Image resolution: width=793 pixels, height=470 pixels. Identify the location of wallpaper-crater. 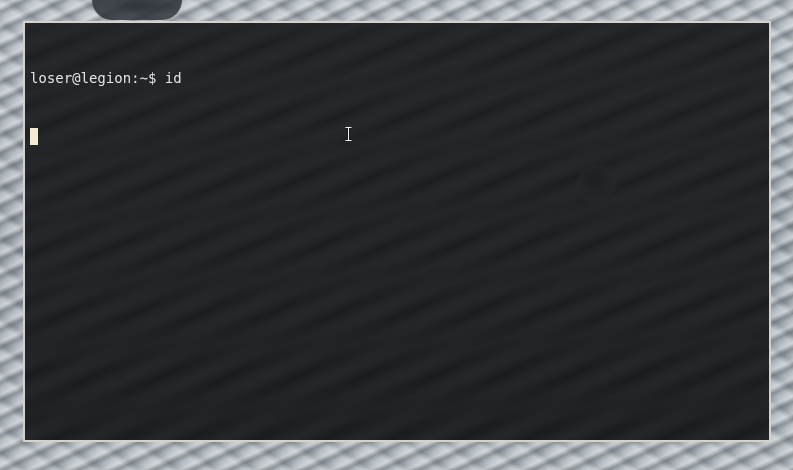
(597, 185).